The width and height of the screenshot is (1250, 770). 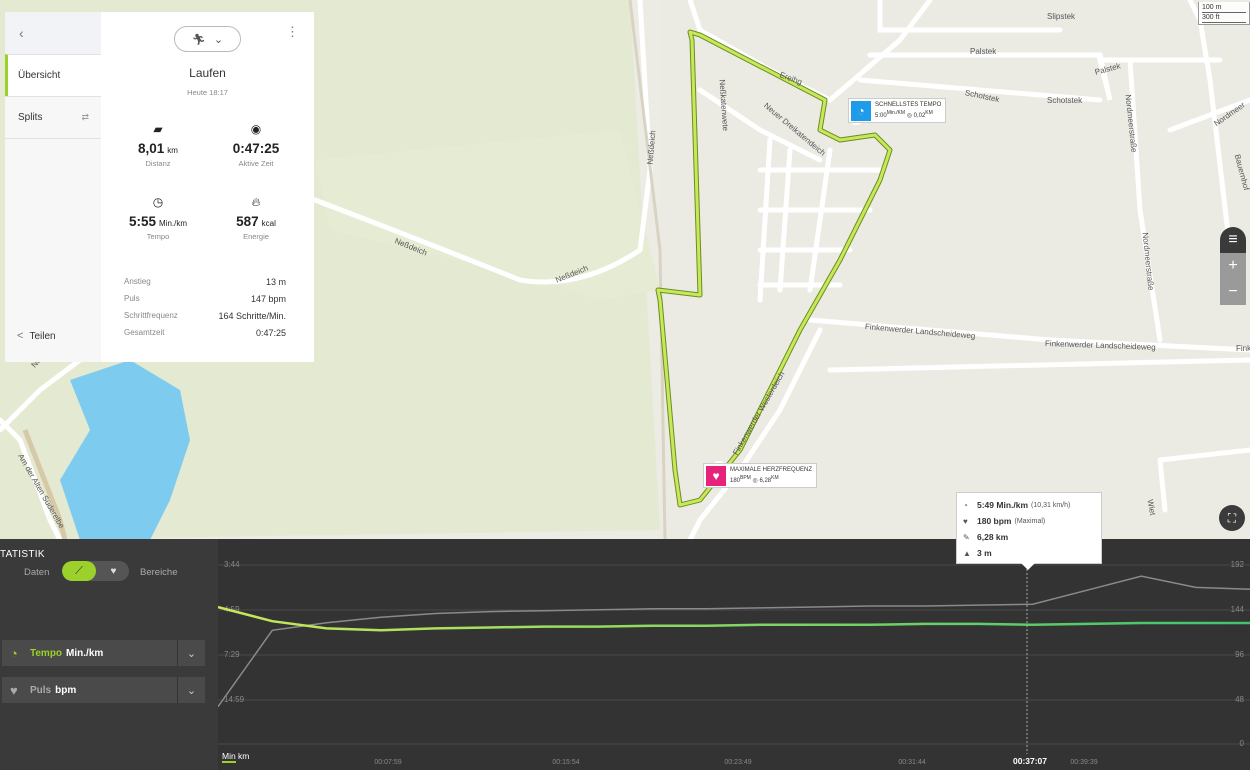 I want to click on poi-title: MAXIMALE HERZFREQUENZ, so click(x=771, y=470).